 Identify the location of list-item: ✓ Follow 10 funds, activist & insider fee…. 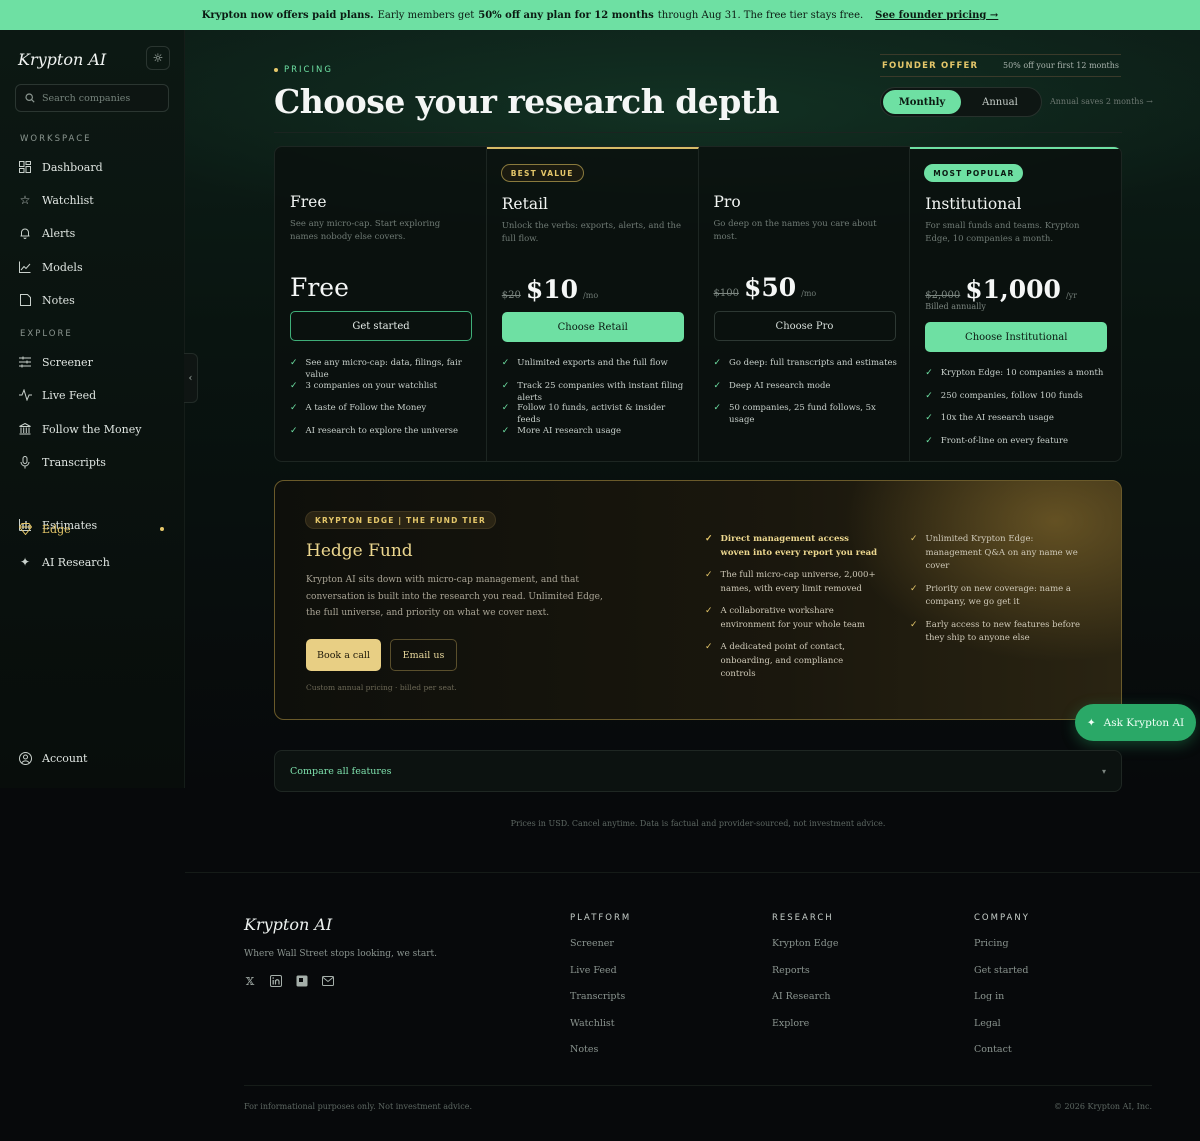
(594, 413).